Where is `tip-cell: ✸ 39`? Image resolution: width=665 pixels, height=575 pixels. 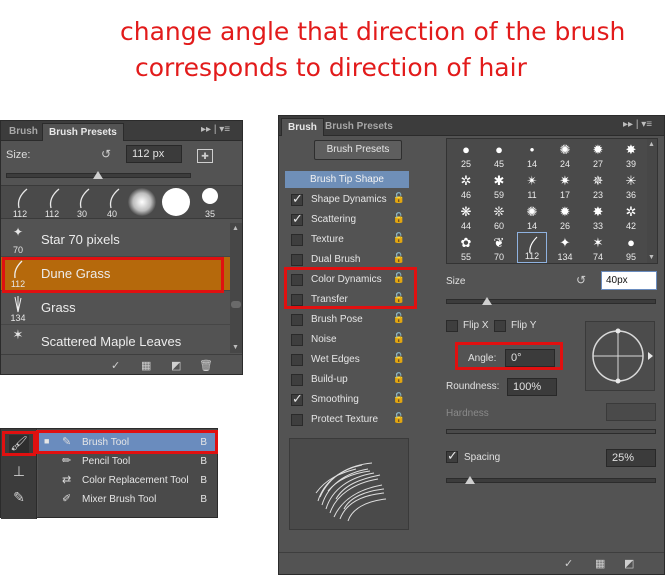
tip-cell: ✸ 39 is located at coordinates (631, 154).